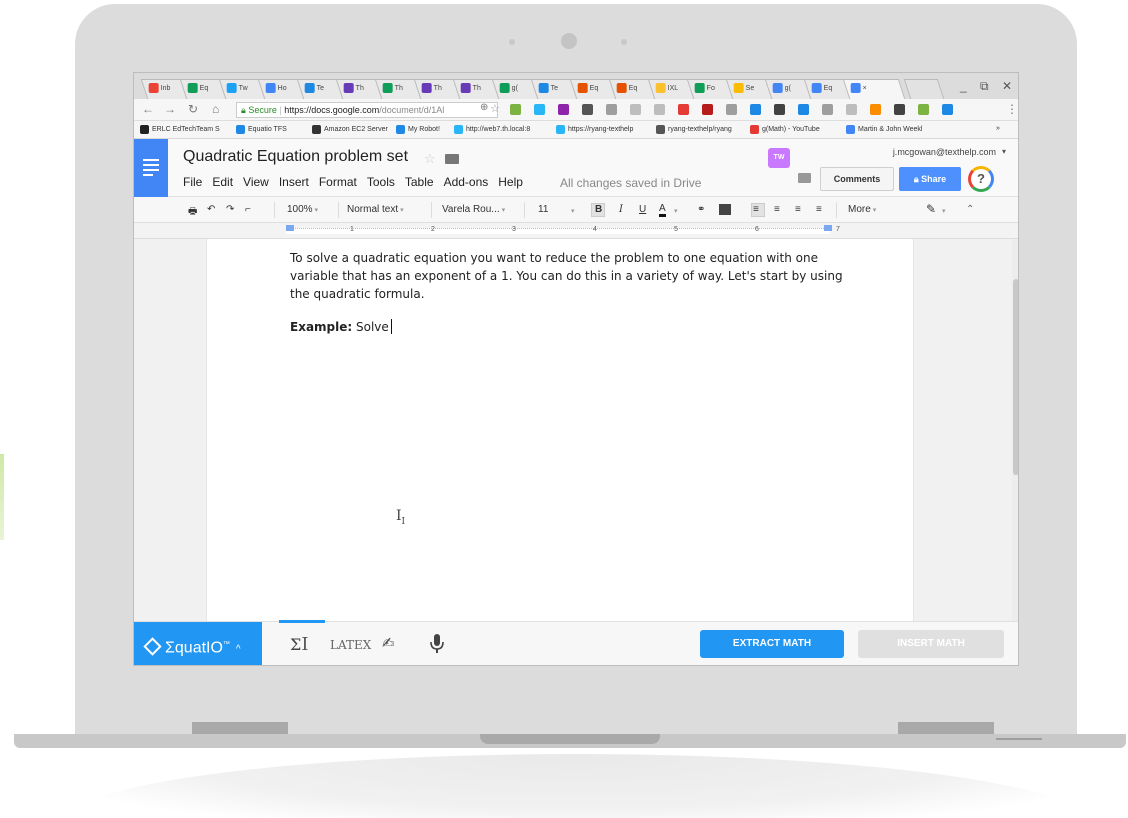 The height and width of the screenshot is (818, 1128). I want to click on align-center-icon: ≡, so click(777, 209).